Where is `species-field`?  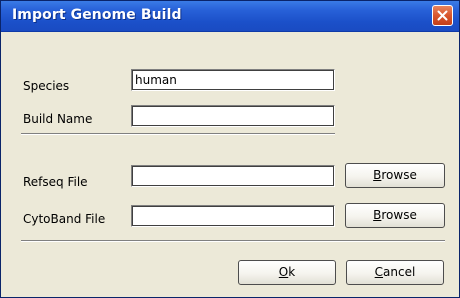
species-field is located at coordinates (233, 80).